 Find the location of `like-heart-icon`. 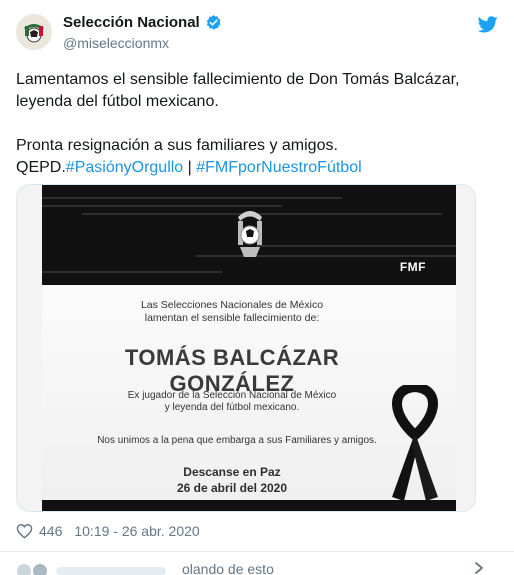

like-heart-icon is located at coordinates (24, 531).